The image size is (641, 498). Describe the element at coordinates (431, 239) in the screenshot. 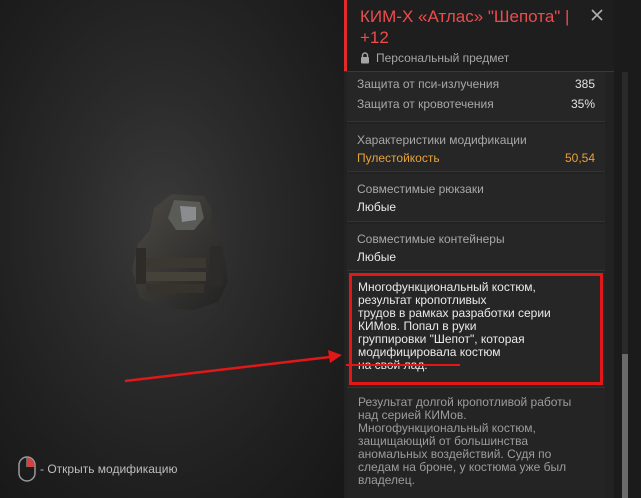

I see `containers-header-text: Совместимые контейнеры` at that location.